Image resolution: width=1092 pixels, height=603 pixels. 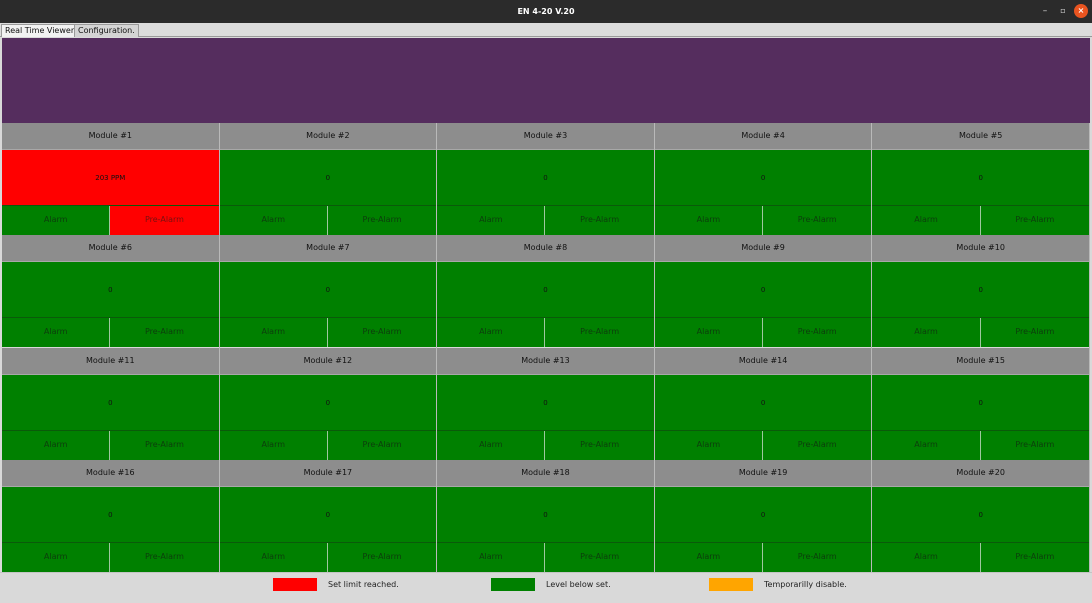 What do you see at coordinates (546, 30) in the screenshot?
I see `tab-bar: Real Time Viewer. Configuration.` at bounding box center [546, 30].